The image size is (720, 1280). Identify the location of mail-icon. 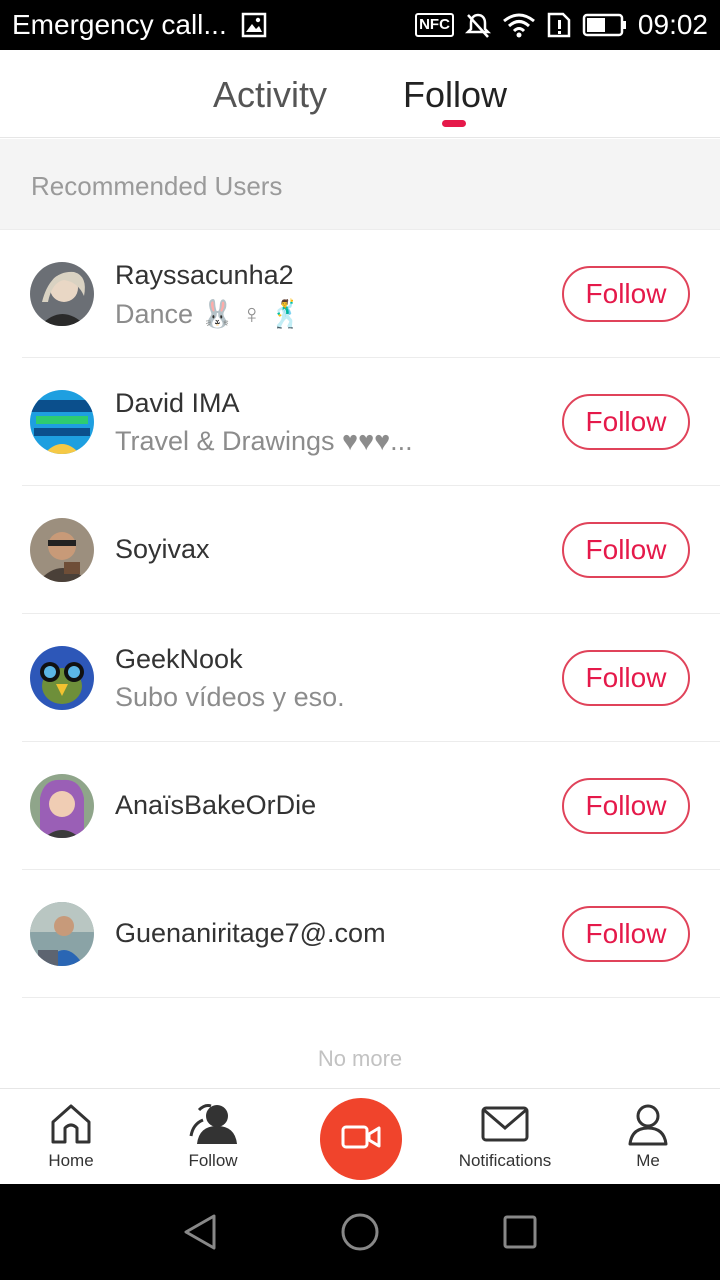
(505, 1124).